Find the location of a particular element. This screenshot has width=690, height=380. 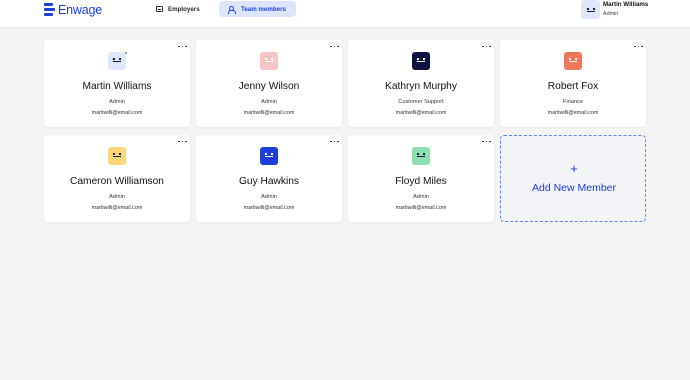

list-icon is located at coordinates (159, 9).